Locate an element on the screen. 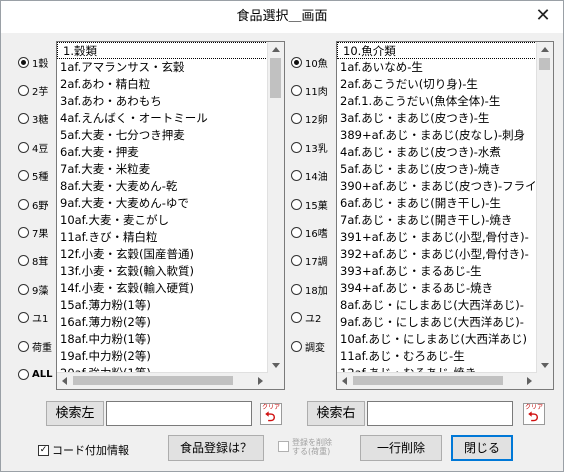  category-radio-10: 荷重 is located at coordinates (35, 346).